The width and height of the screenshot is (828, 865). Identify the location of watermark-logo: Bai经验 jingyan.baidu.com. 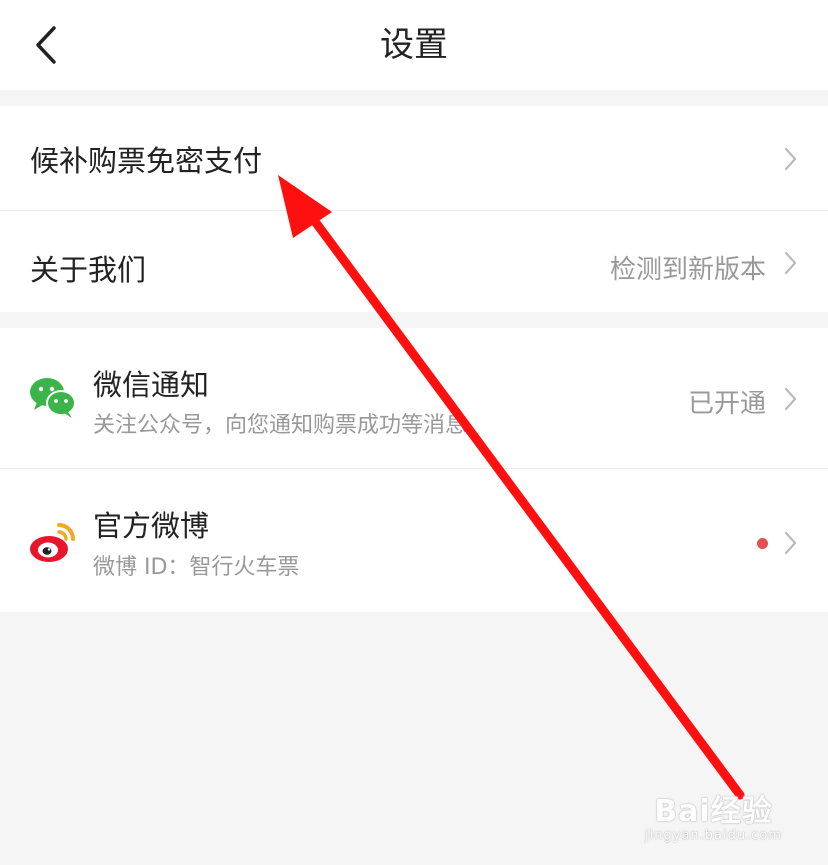
(713, 814).